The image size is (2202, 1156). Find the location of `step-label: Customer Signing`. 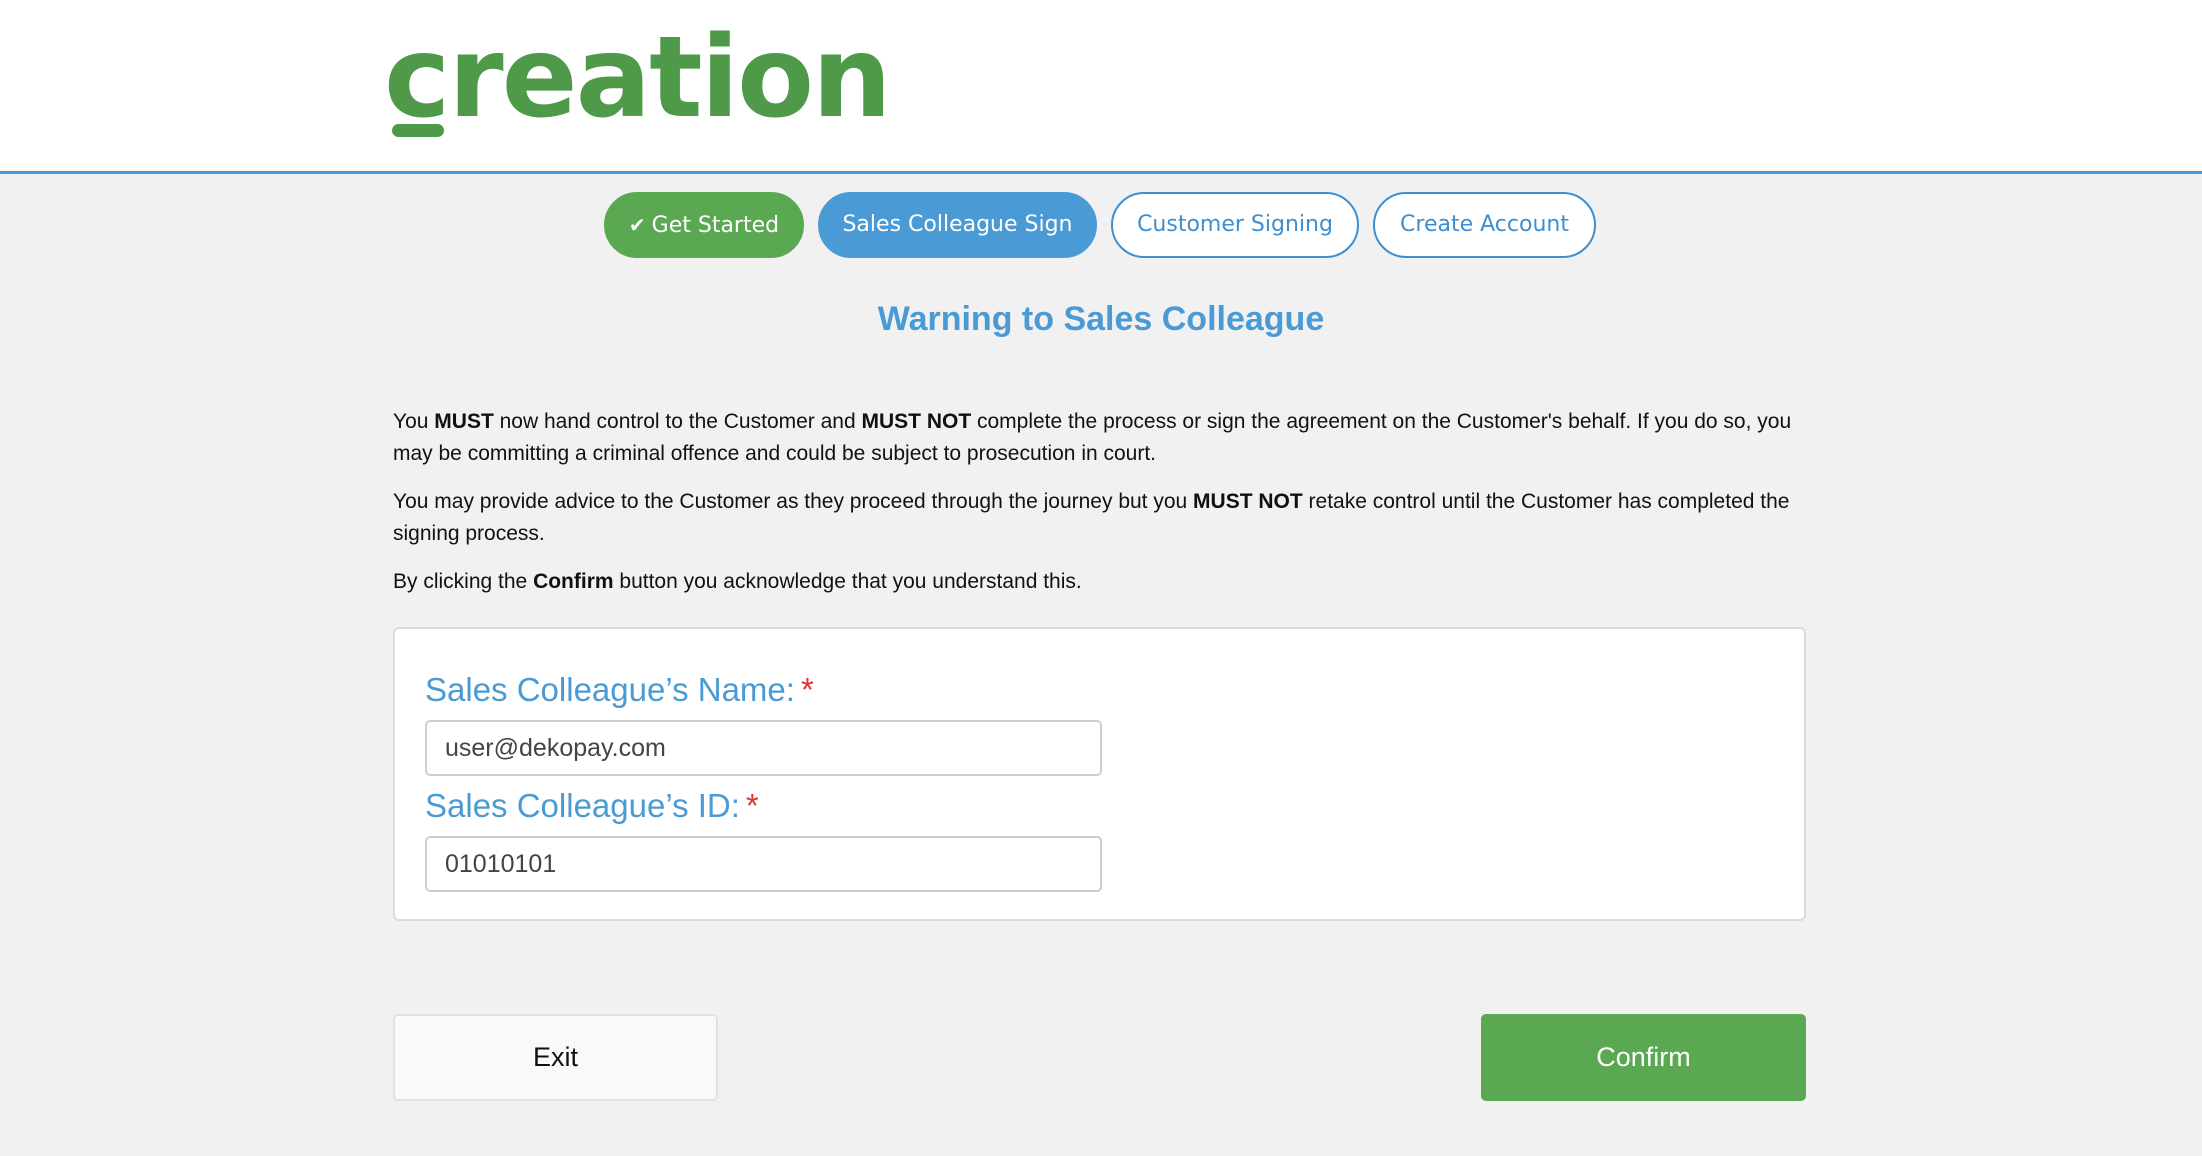

step-label: Customer Signing is located at coordinates (1235, 224).